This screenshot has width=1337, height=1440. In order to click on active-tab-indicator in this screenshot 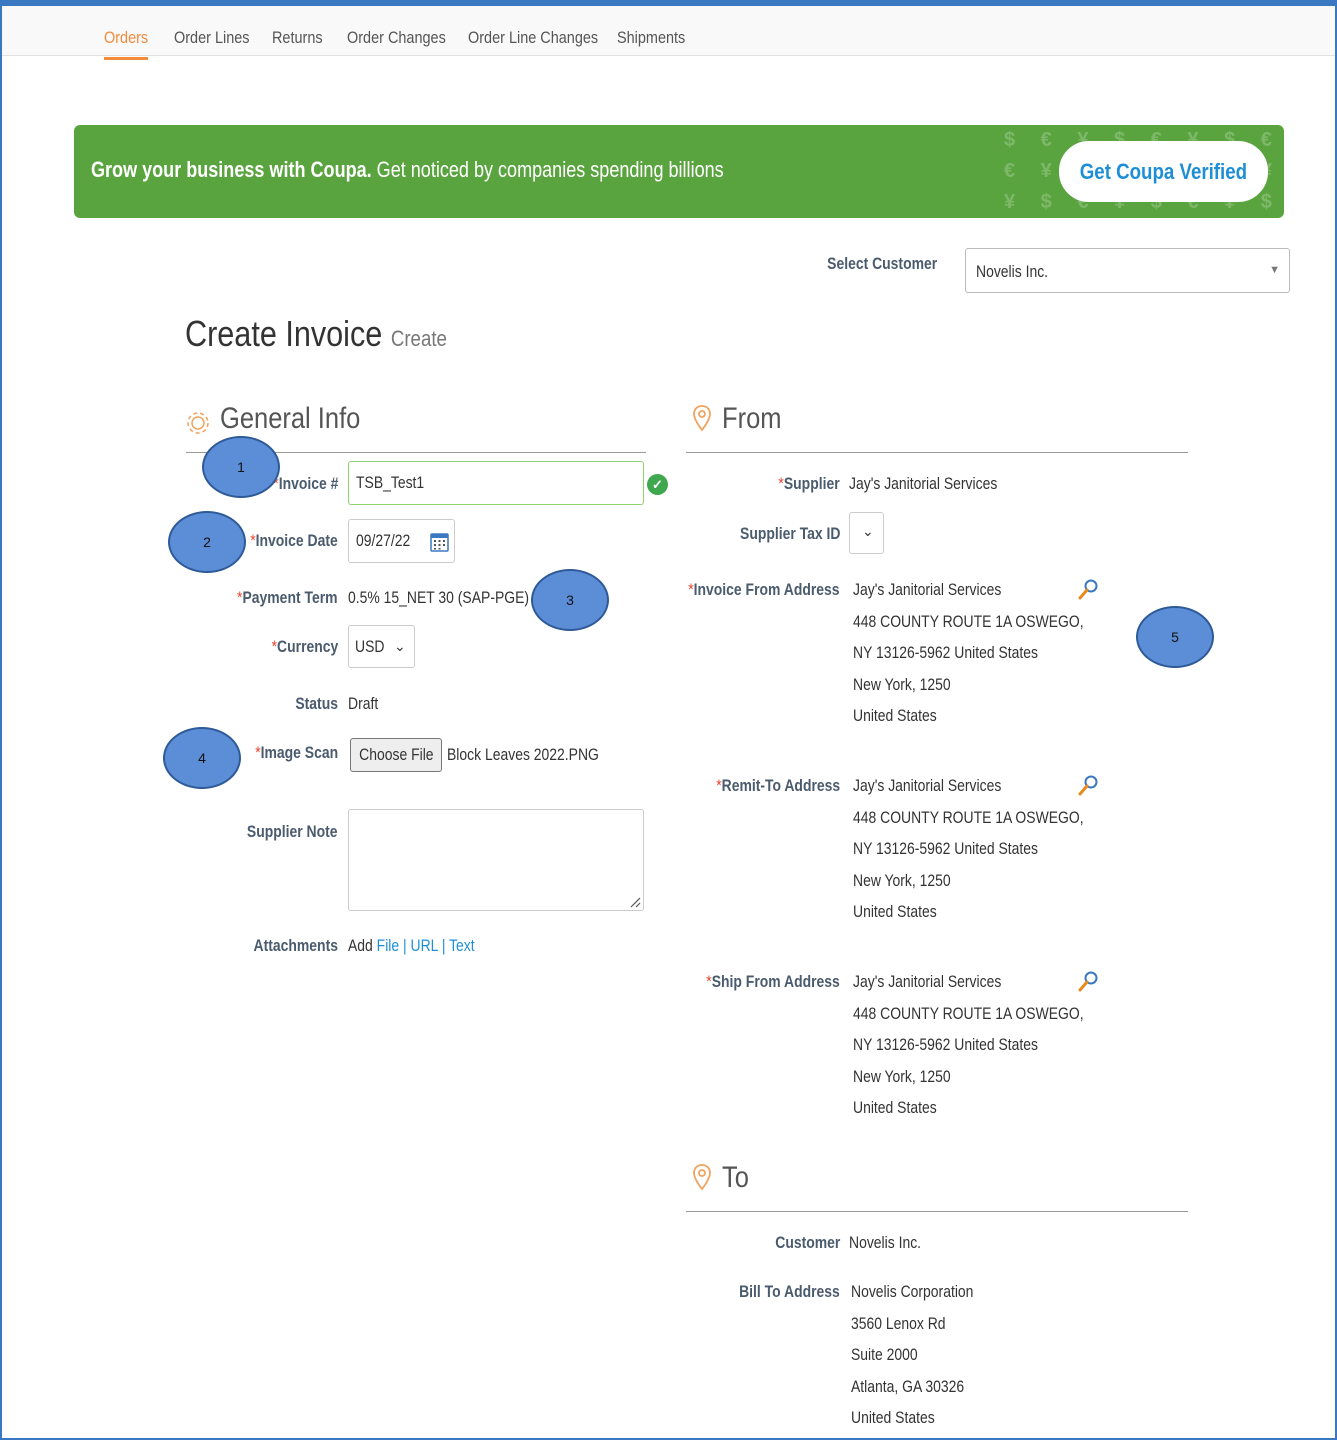, I will do `click(126, 58)`.